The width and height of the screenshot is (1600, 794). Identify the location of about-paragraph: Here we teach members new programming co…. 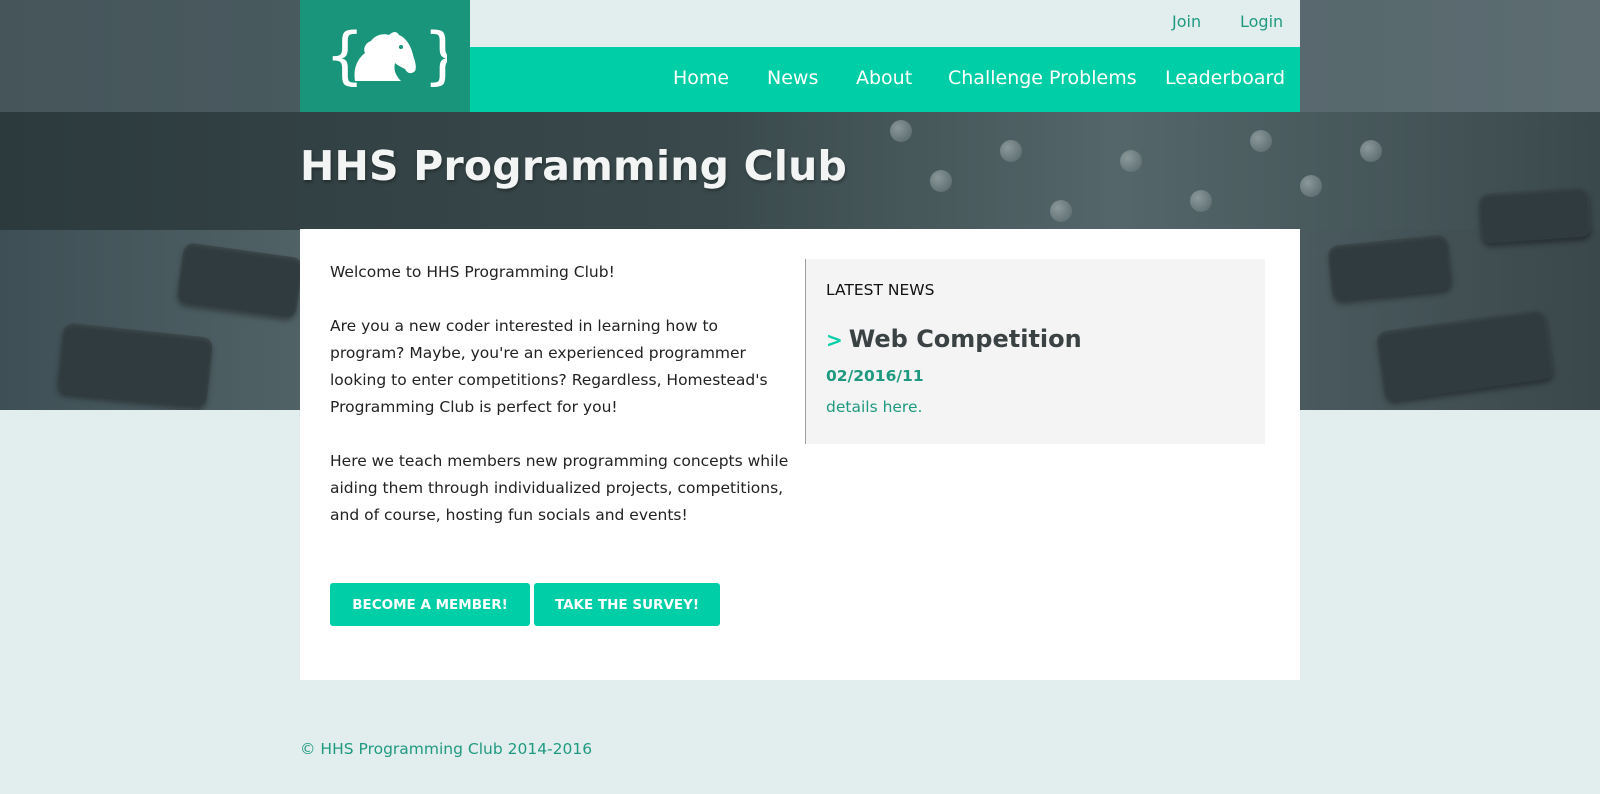
(559, 488).